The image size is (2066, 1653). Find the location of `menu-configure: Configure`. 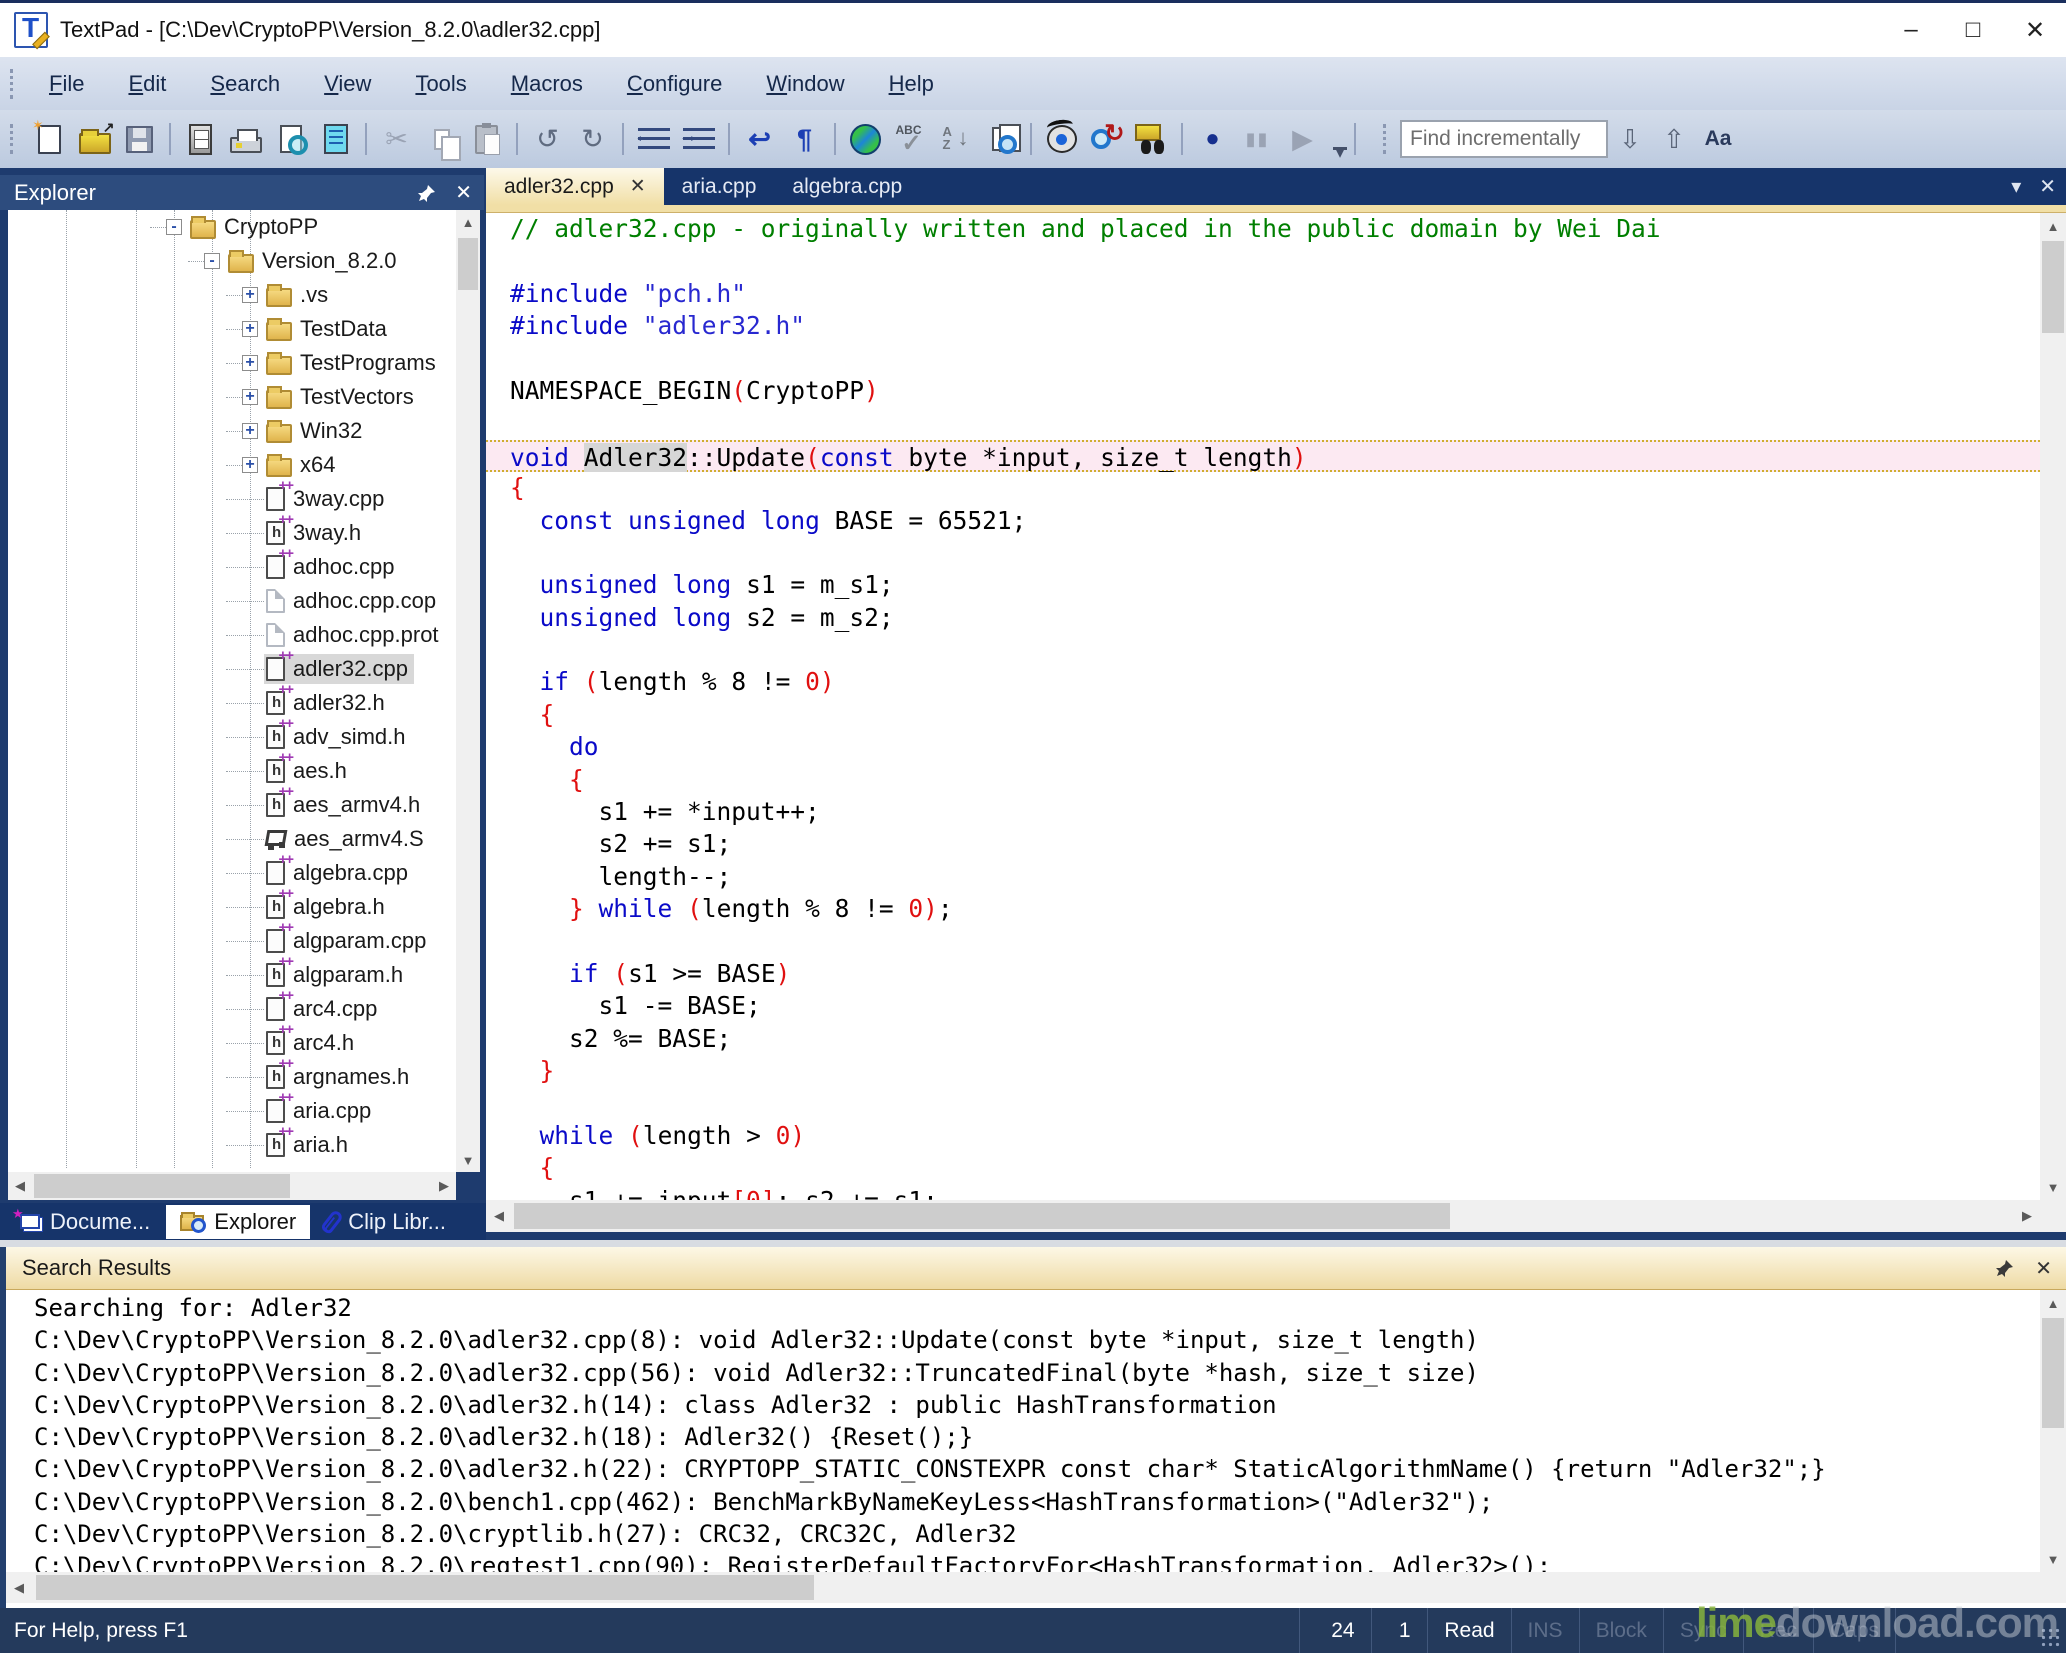

menu-configure: Configure is located at coordinates (674, 84).